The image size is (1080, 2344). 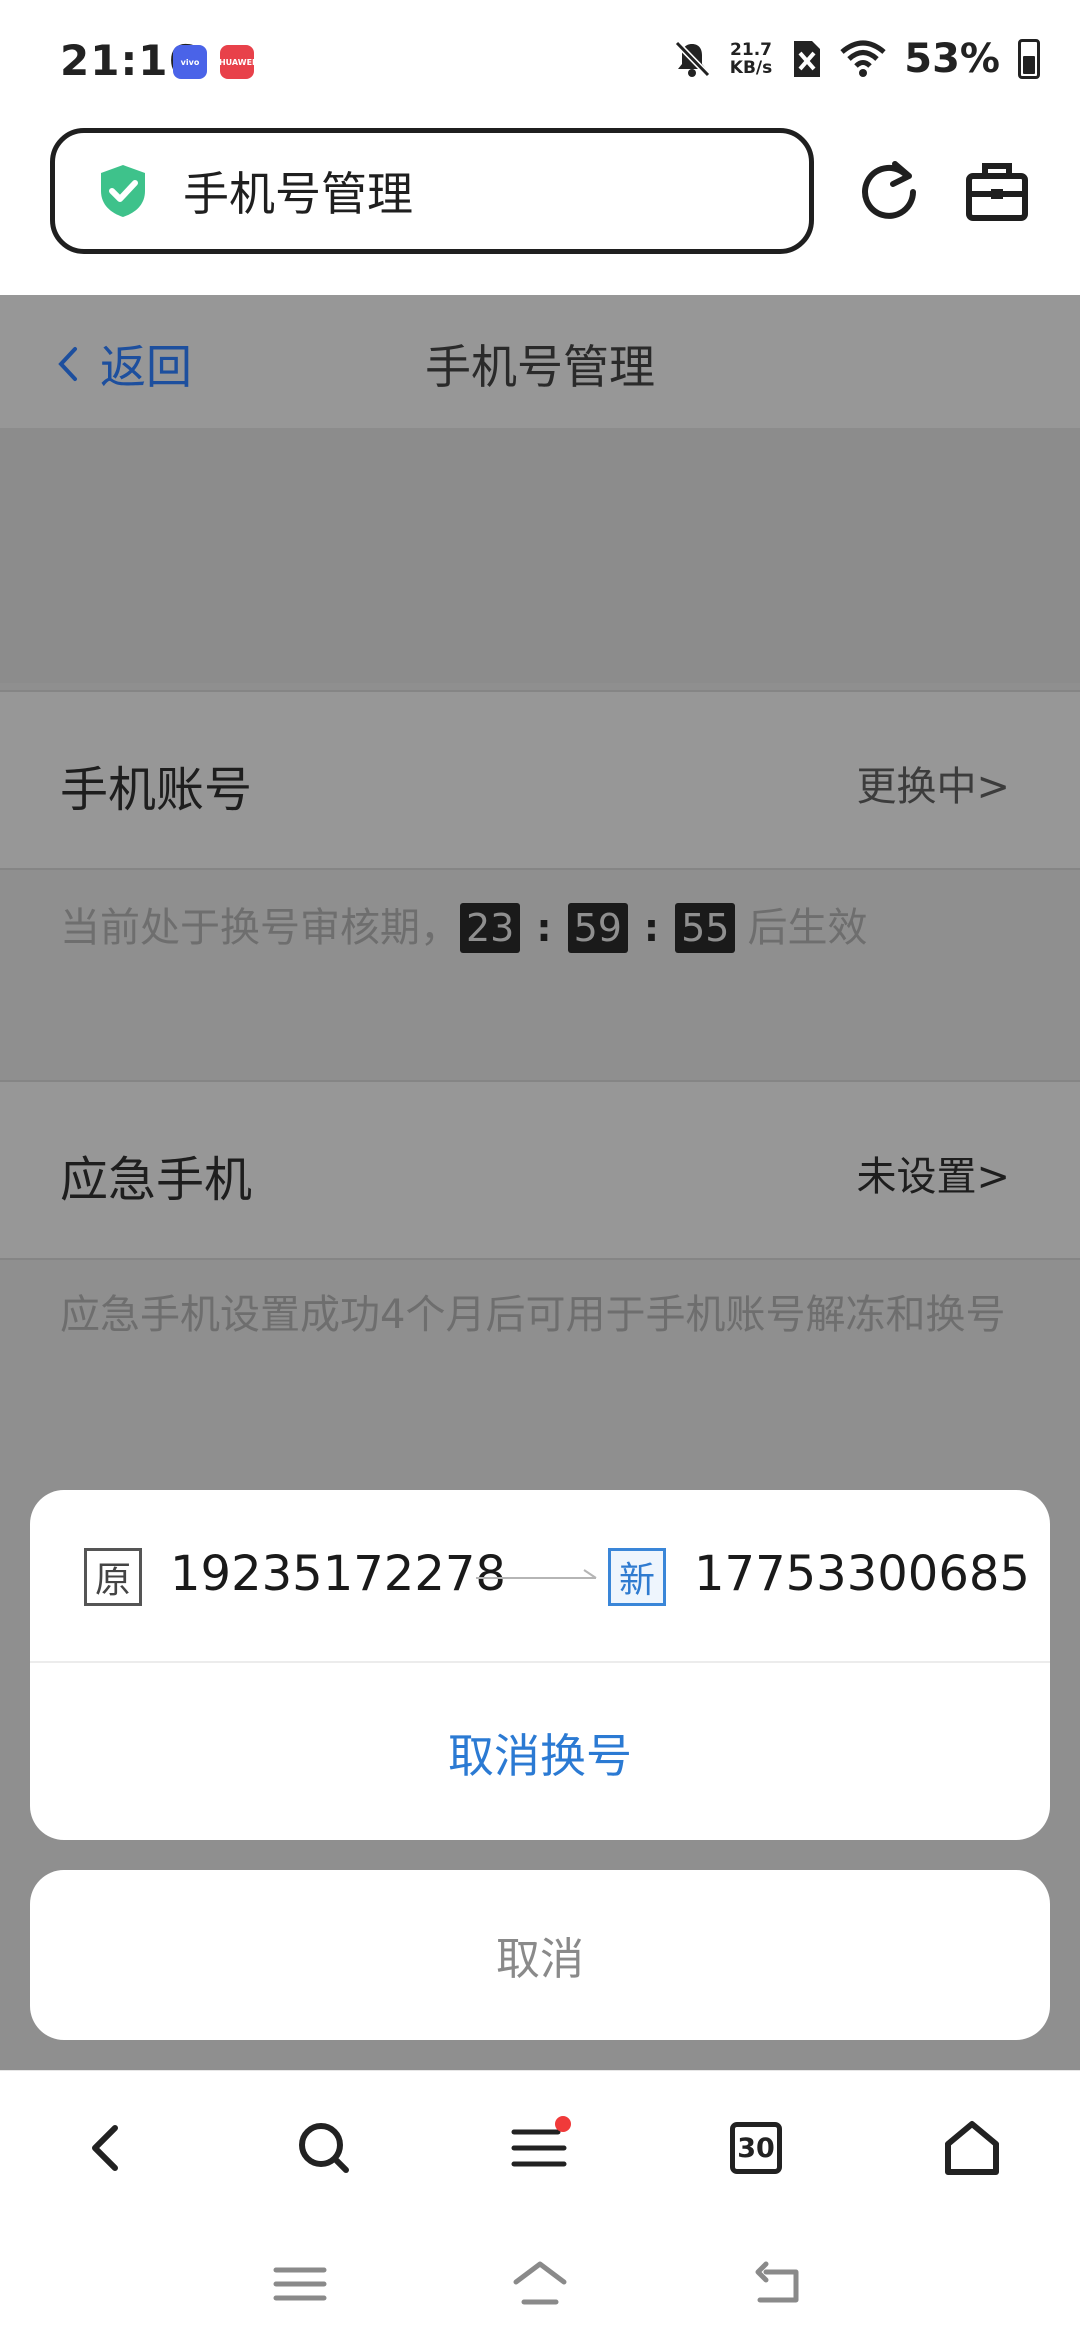 I want to click on emergency-phone-row: 应急手机 未设置>, so click(x=540, y=1170).